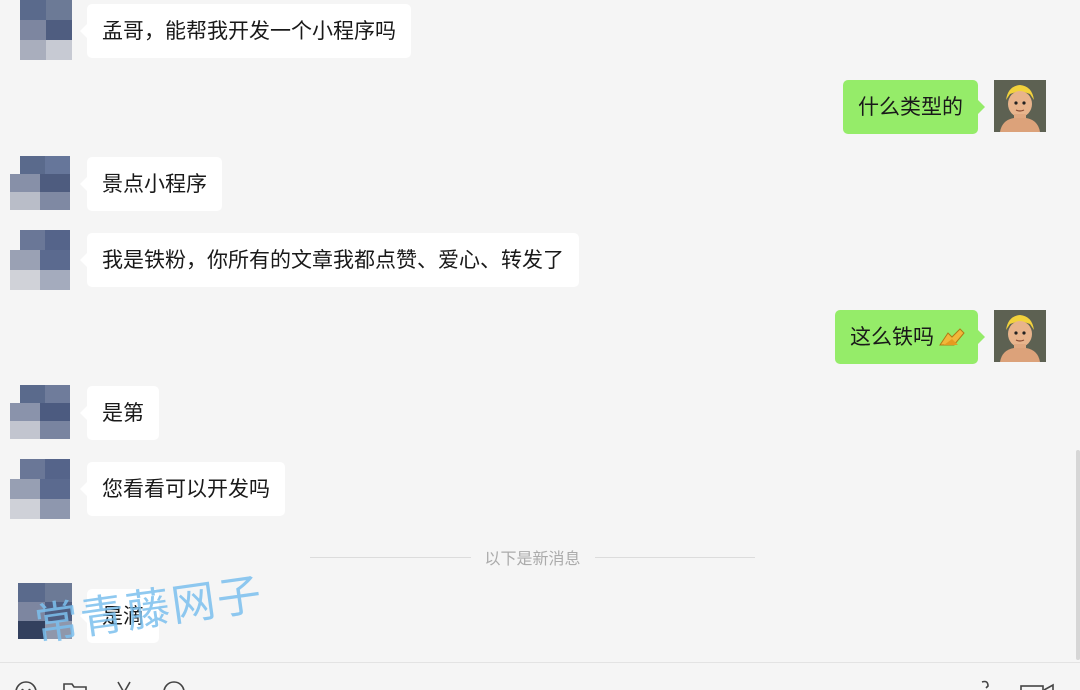 Image resolution: width=1080 pixels, height=690 pixels. What do you see at coordinates (914, 107) in the screenshot?
I see `message-bubble-outgoing: 什么类型的` at bounding box center [914, 107].